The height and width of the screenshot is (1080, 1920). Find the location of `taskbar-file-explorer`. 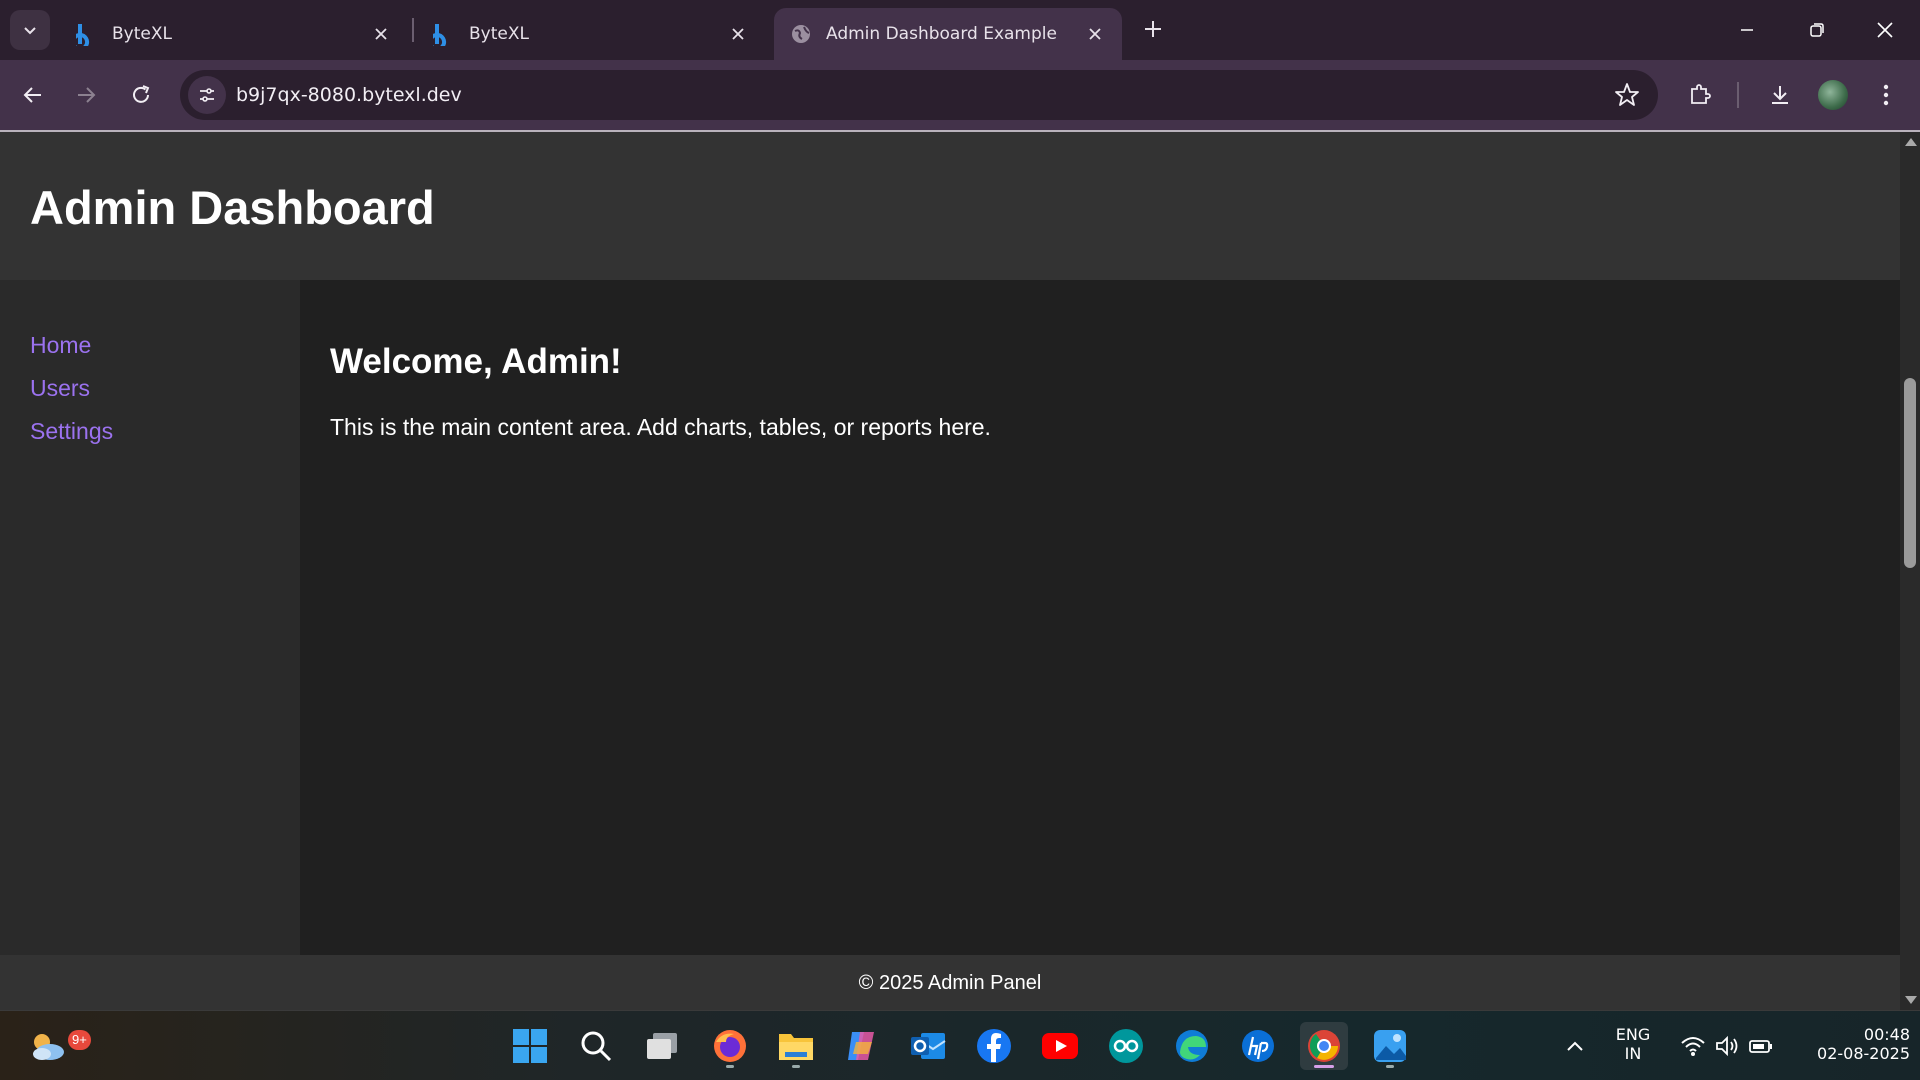

taskbar-file-explorer is located at coordinates (796, 1046).